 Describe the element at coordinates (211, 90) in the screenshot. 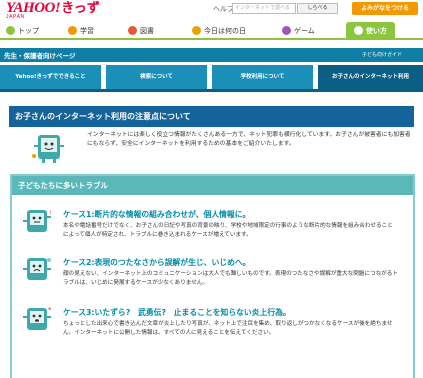

I see `tab-underline` at that location.